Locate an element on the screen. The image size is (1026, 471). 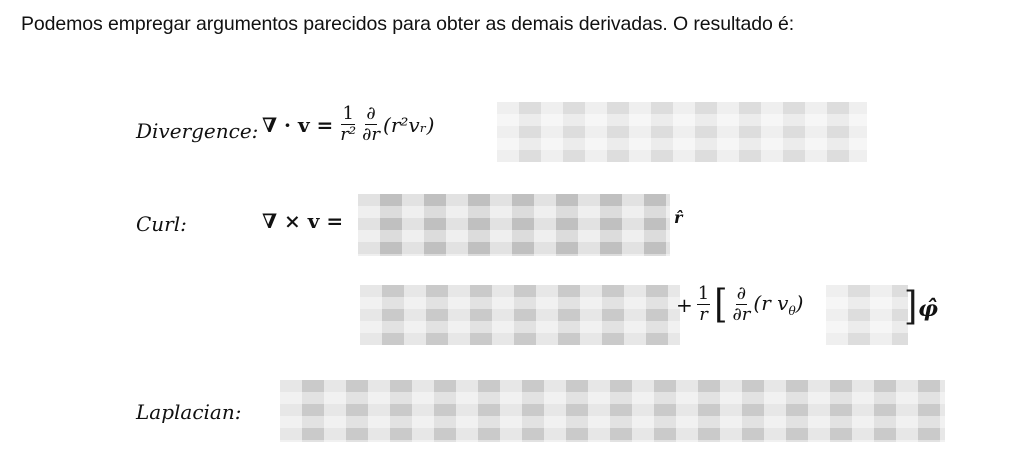
curl-line2: + 1 r [ ∂ ∂r (r vθ) is located at coordinates (739, 304).